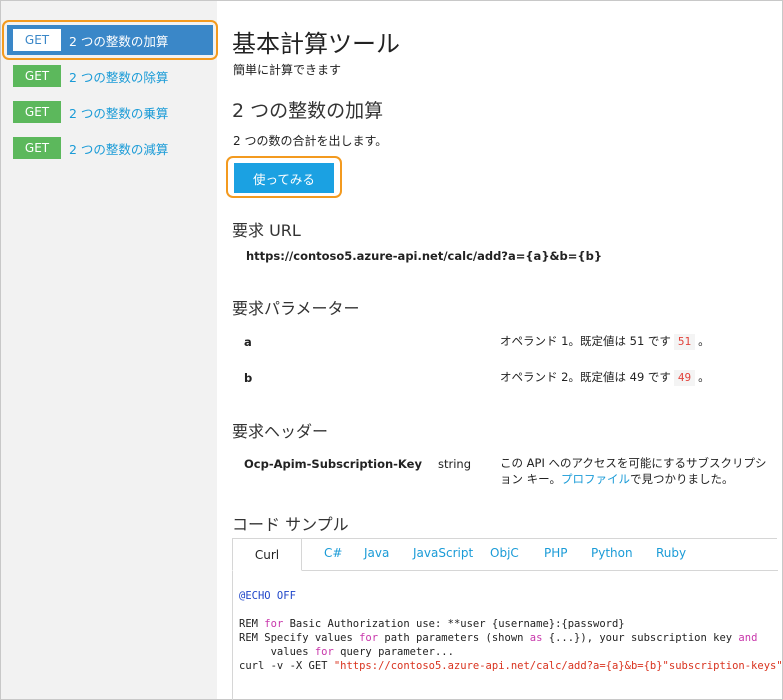 This screenshot has height=700, width=783. I want to click on operation-description: 2 つの数の合計を出します。, so click(310, 141).